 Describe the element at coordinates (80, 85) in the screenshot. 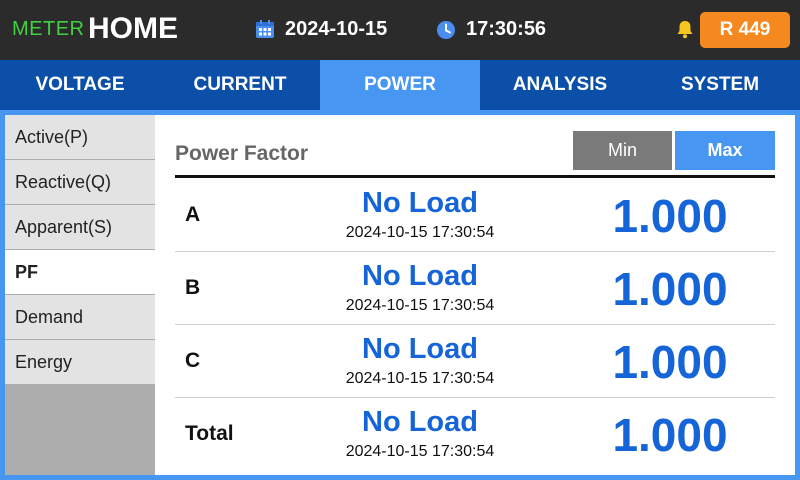

I see `tab-voltage: VOLTAGE` at that location.